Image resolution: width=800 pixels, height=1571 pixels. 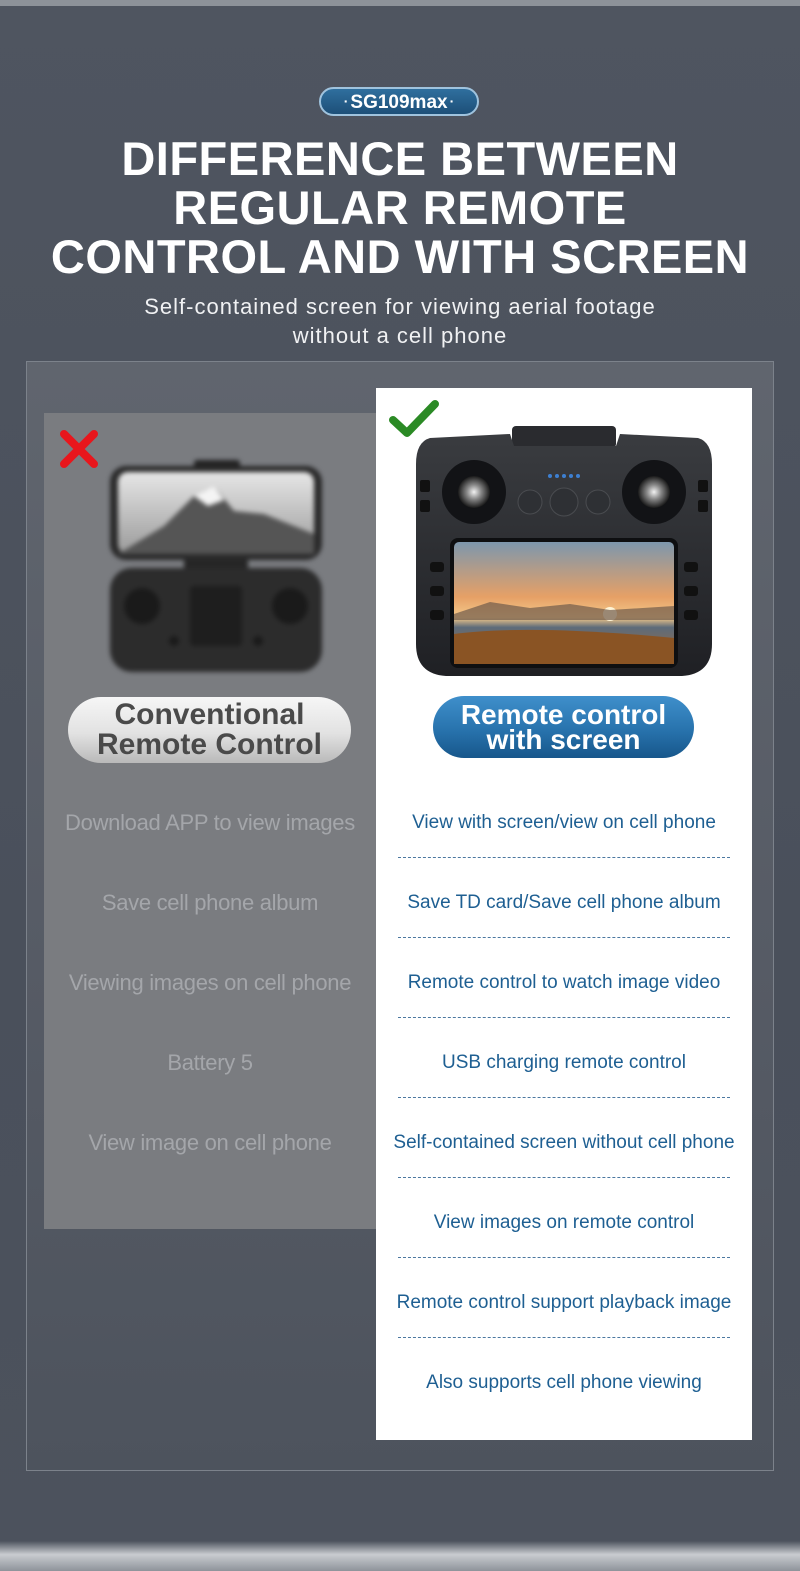 I want to click on list-item: Remote control support playback image, so click(x=564, y=1328).